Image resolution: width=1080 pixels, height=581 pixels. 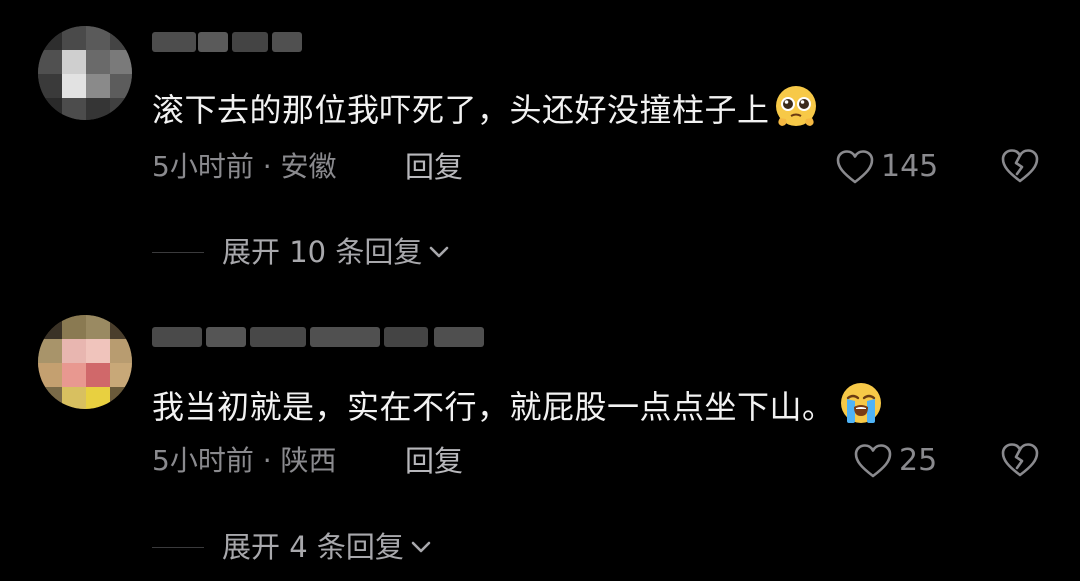 I want to click on expand-replies: 展开 10 条回复, so click(x=301, y=252).